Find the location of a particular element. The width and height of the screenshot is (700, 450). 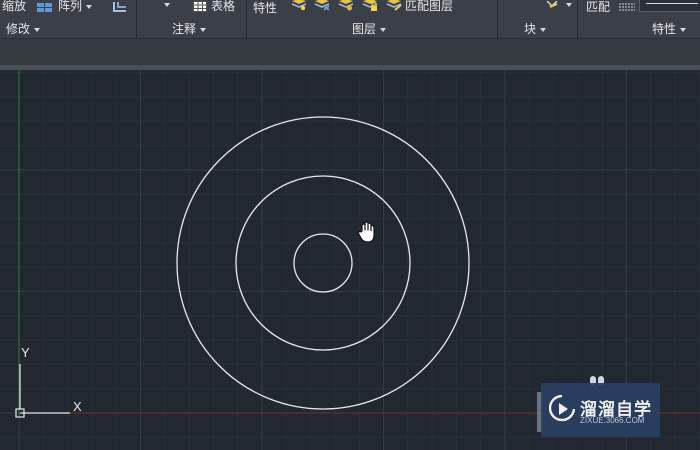

watermark-url: ZIXUE.3066.COM is located at coordinates (612, 420).